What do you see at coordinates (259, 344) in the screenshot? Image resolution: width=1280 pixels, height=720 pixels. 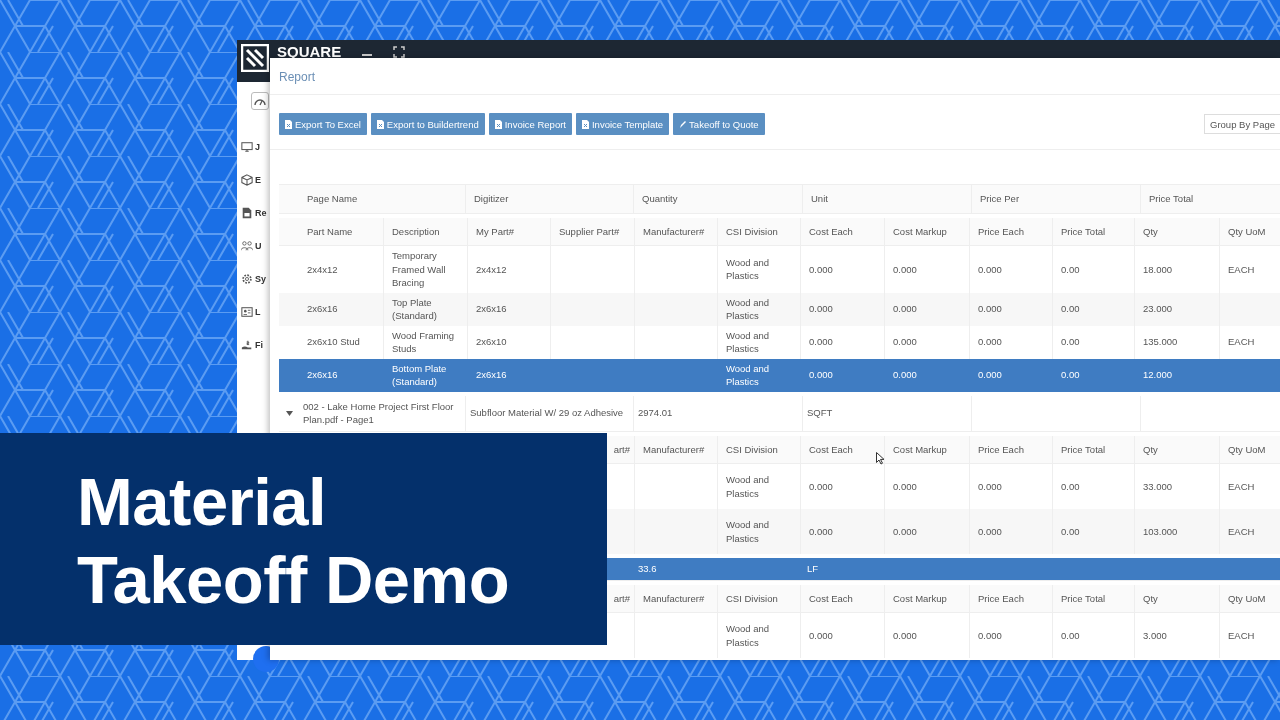 I see `sidebar-item: Fi` at bounding box center [259, 344].